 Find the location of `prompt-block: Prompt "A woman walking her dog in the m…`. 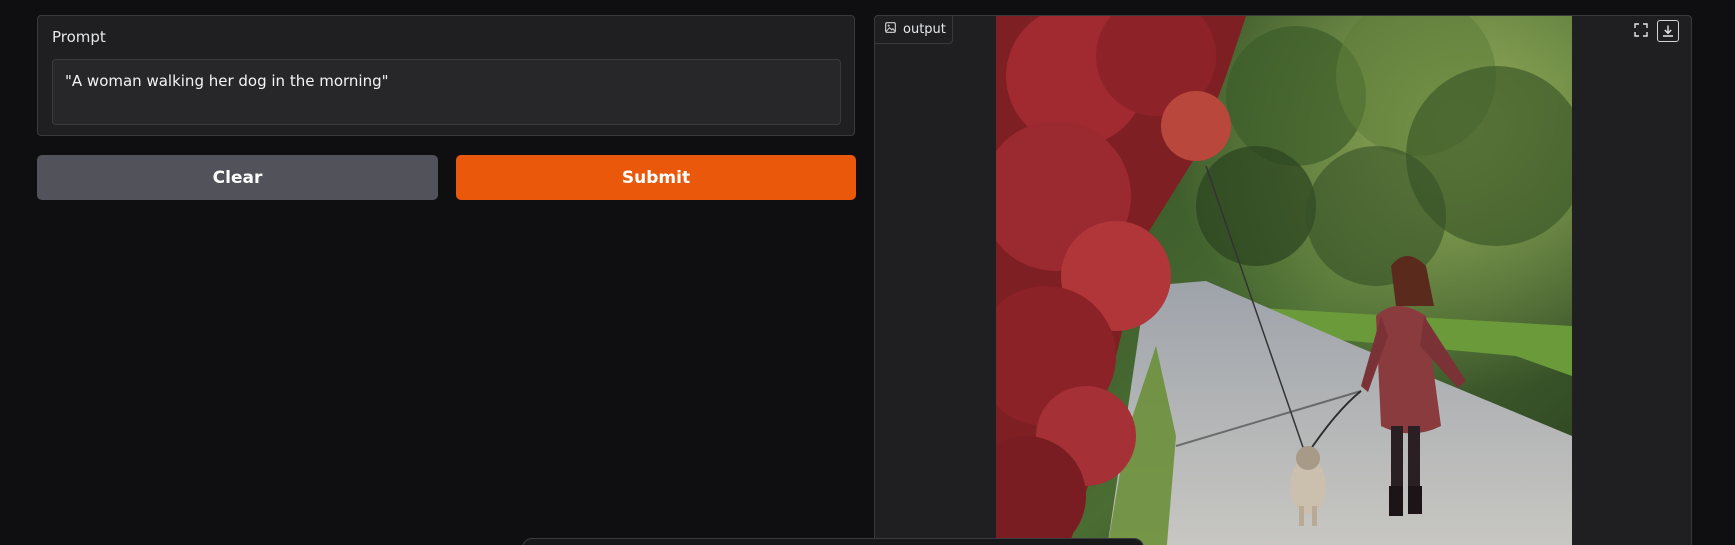

prompt-block: Prompt "A woman walking her dog in the m… is located at coordinates (446, 75).